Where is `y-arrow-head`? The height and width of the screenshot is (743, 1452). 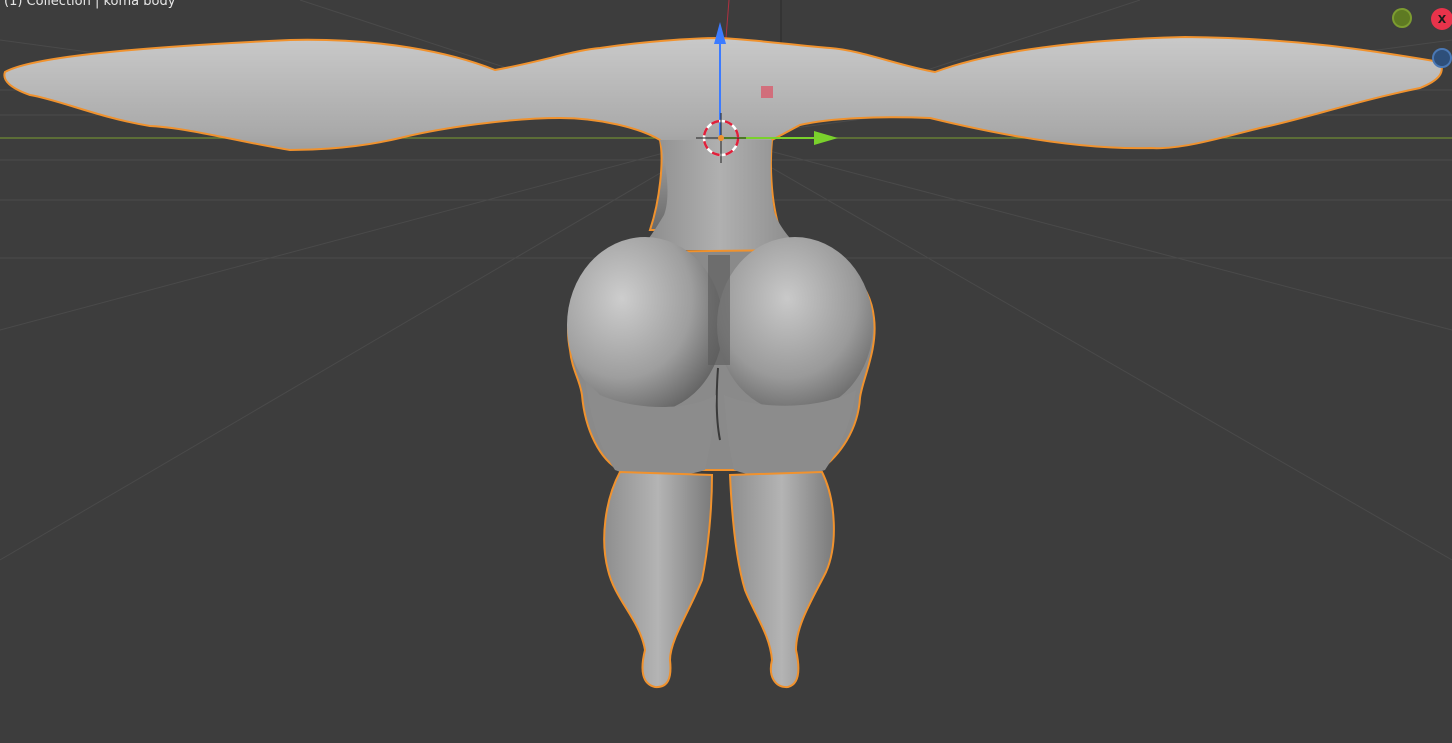 y-arrow-head is located at coordinates (826, 138).